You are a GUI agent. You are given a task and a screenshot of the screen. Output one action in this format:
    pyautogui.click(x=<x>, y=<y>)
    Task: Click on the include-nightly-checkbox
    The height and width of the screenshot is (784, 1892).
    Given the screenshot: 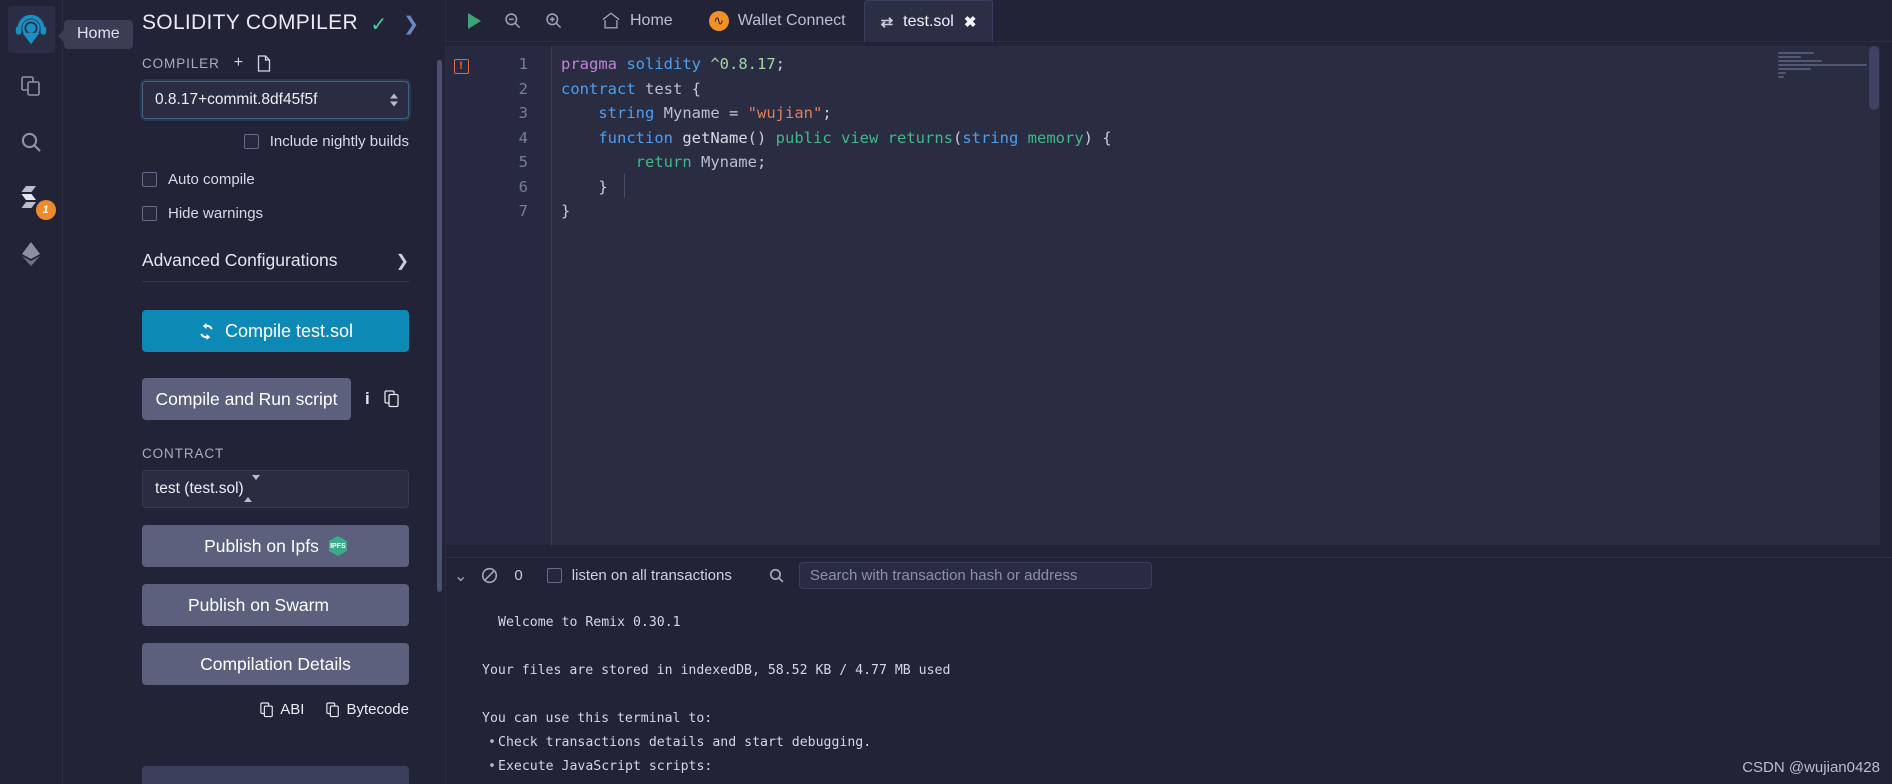 What is the action you would take?
    pyautogui.click(x=251, y=141)
    